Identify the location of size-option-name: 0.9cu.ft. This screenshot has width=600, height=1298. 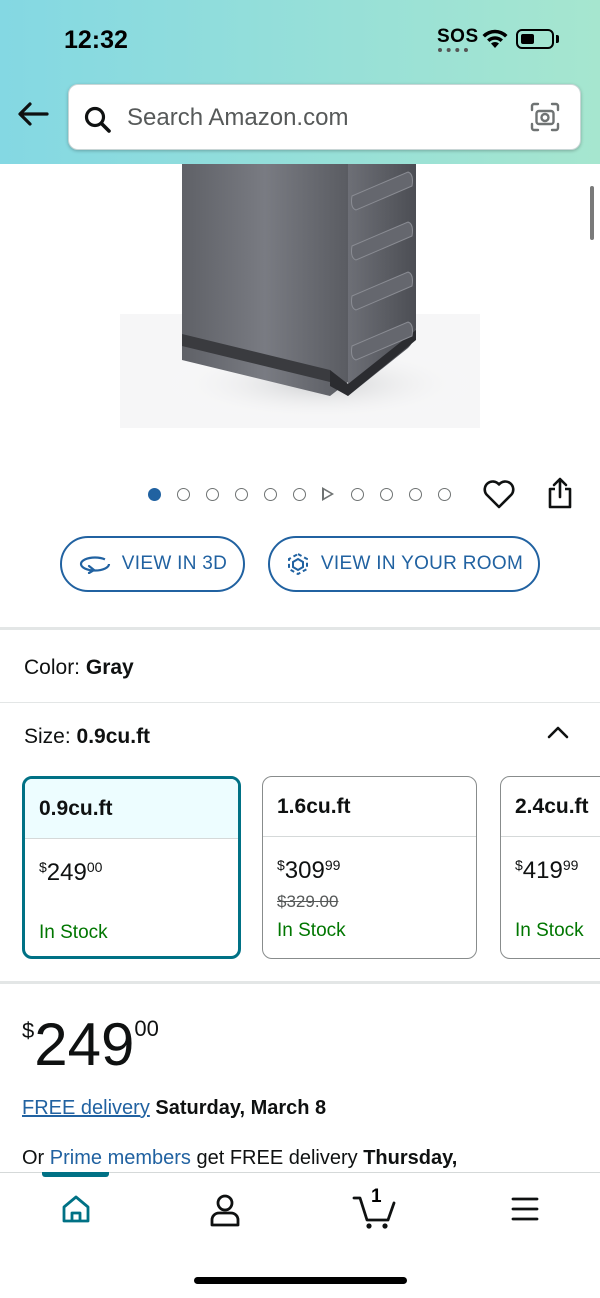
(131, 809).